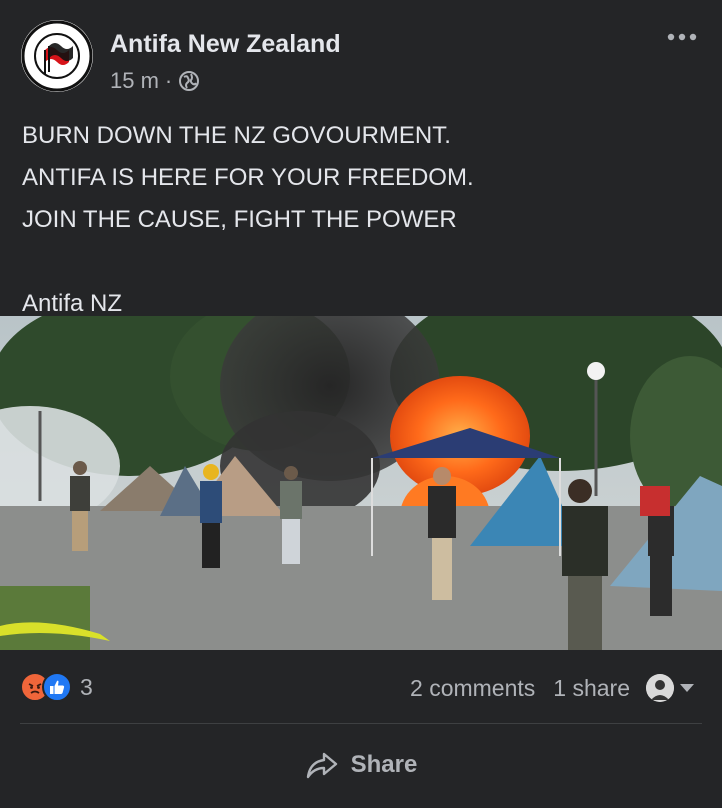 The width and height of the screenshot is (722, 808). Describe the element at coordinates (189, 81) in the screenshot. I see `globe-icon` at that location.